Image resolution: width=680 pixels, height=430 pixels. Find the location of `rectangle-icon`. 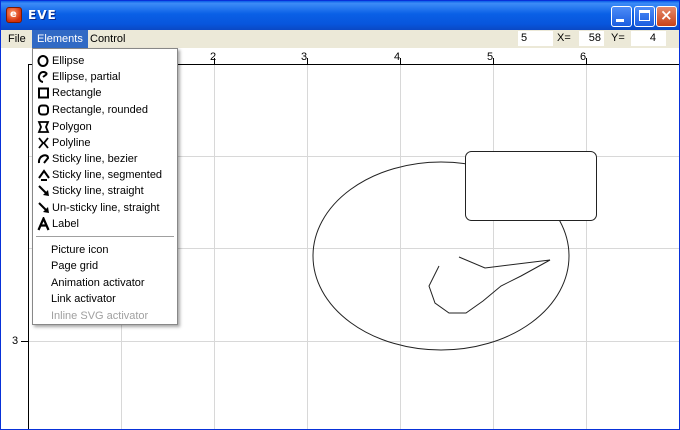

rectangle-icon is located at coordinates (43, 93).